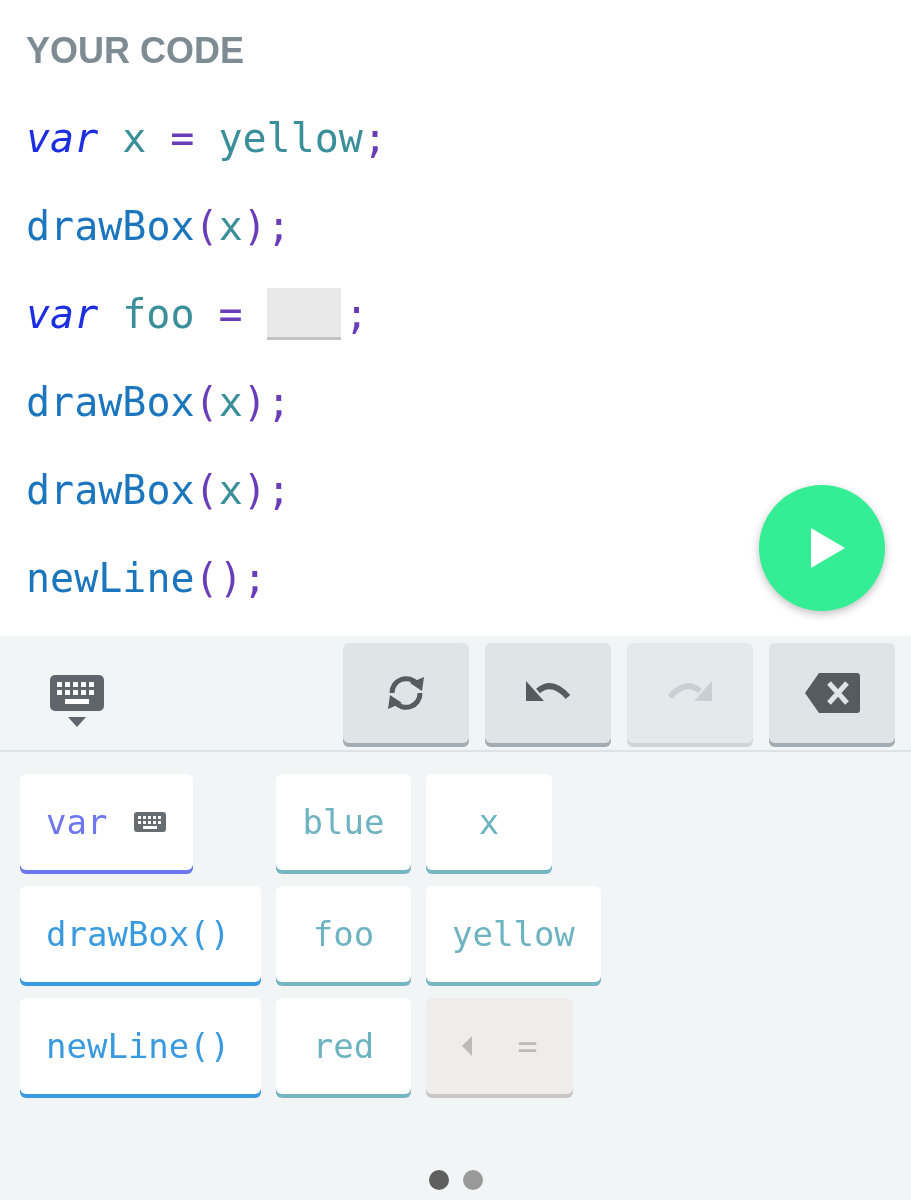  What do you see at coordinates (230, 578) in the screenshot?
I see `code-token: ();` at bounding box center [230, 578].